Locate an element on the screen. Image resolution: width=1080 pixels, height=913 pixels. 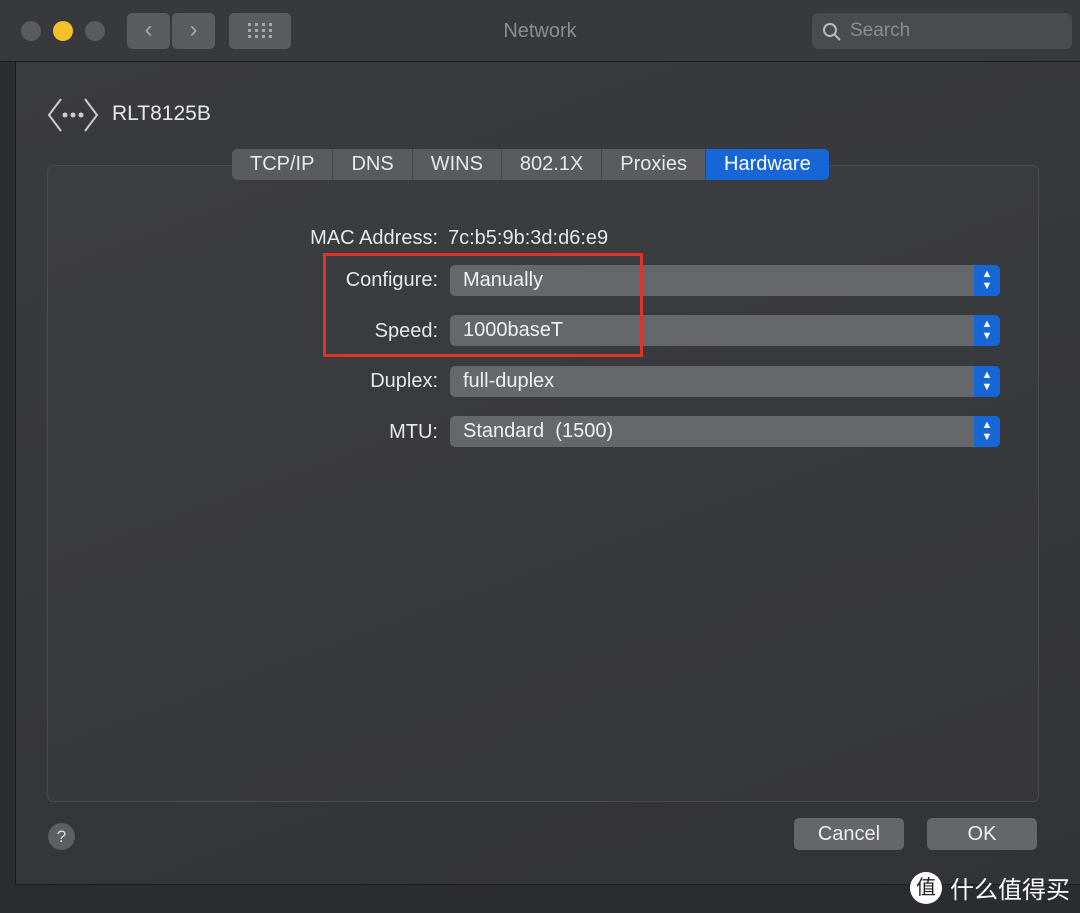
mtu-value: Standard (1500) is located at coordinates (538, 431).